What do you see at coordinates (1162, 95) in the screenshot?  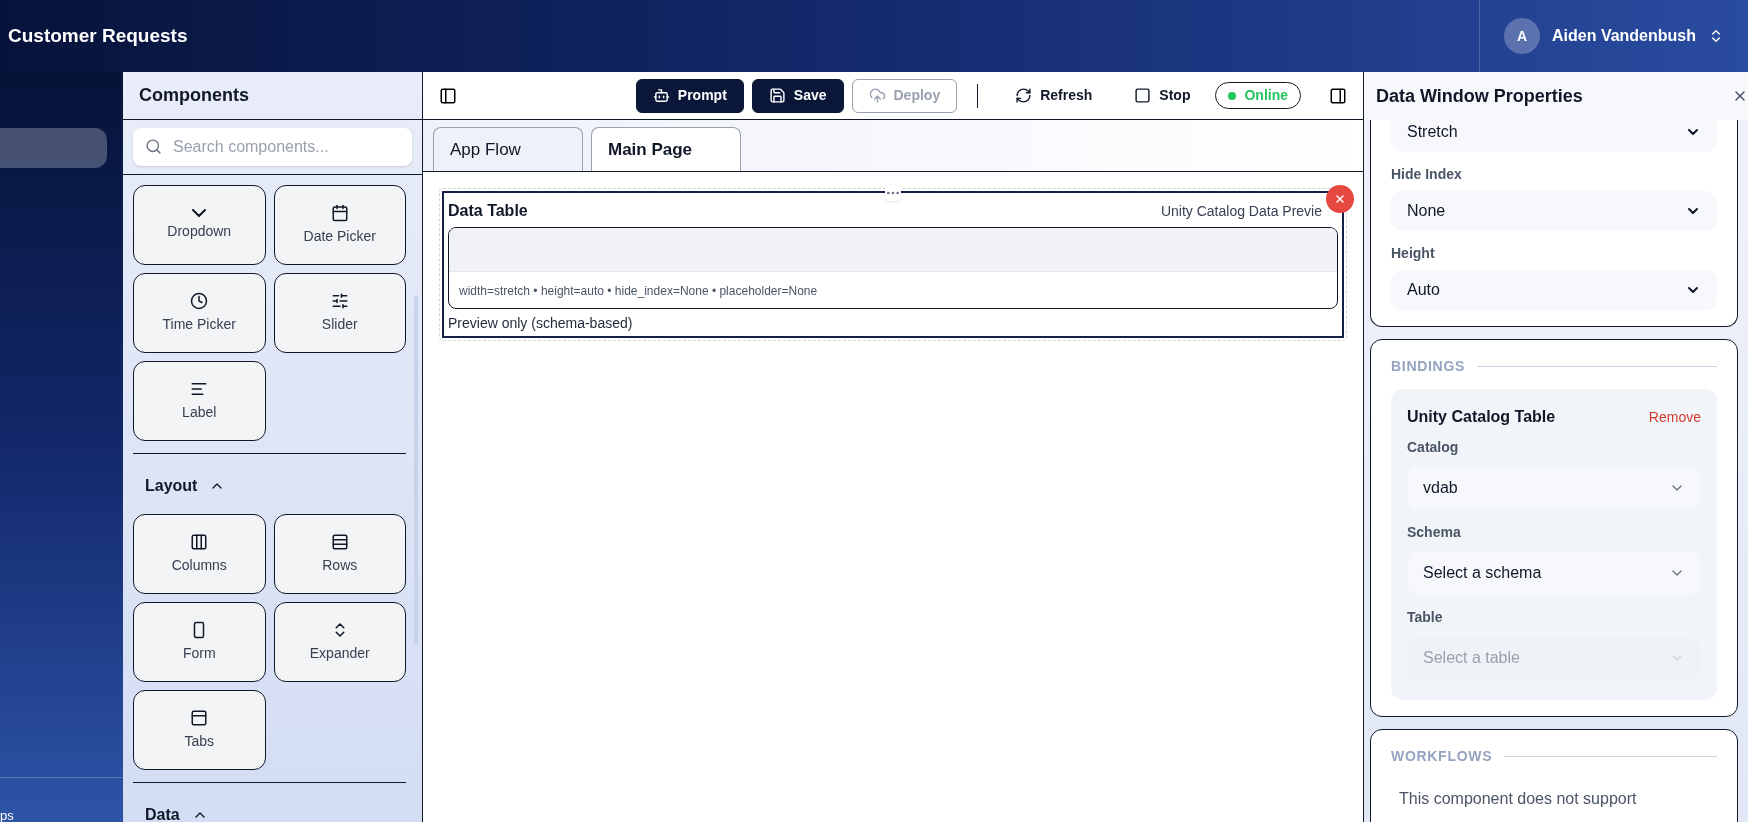 I see `toolbar-button: Stop` at bounding box center [1162, 95].